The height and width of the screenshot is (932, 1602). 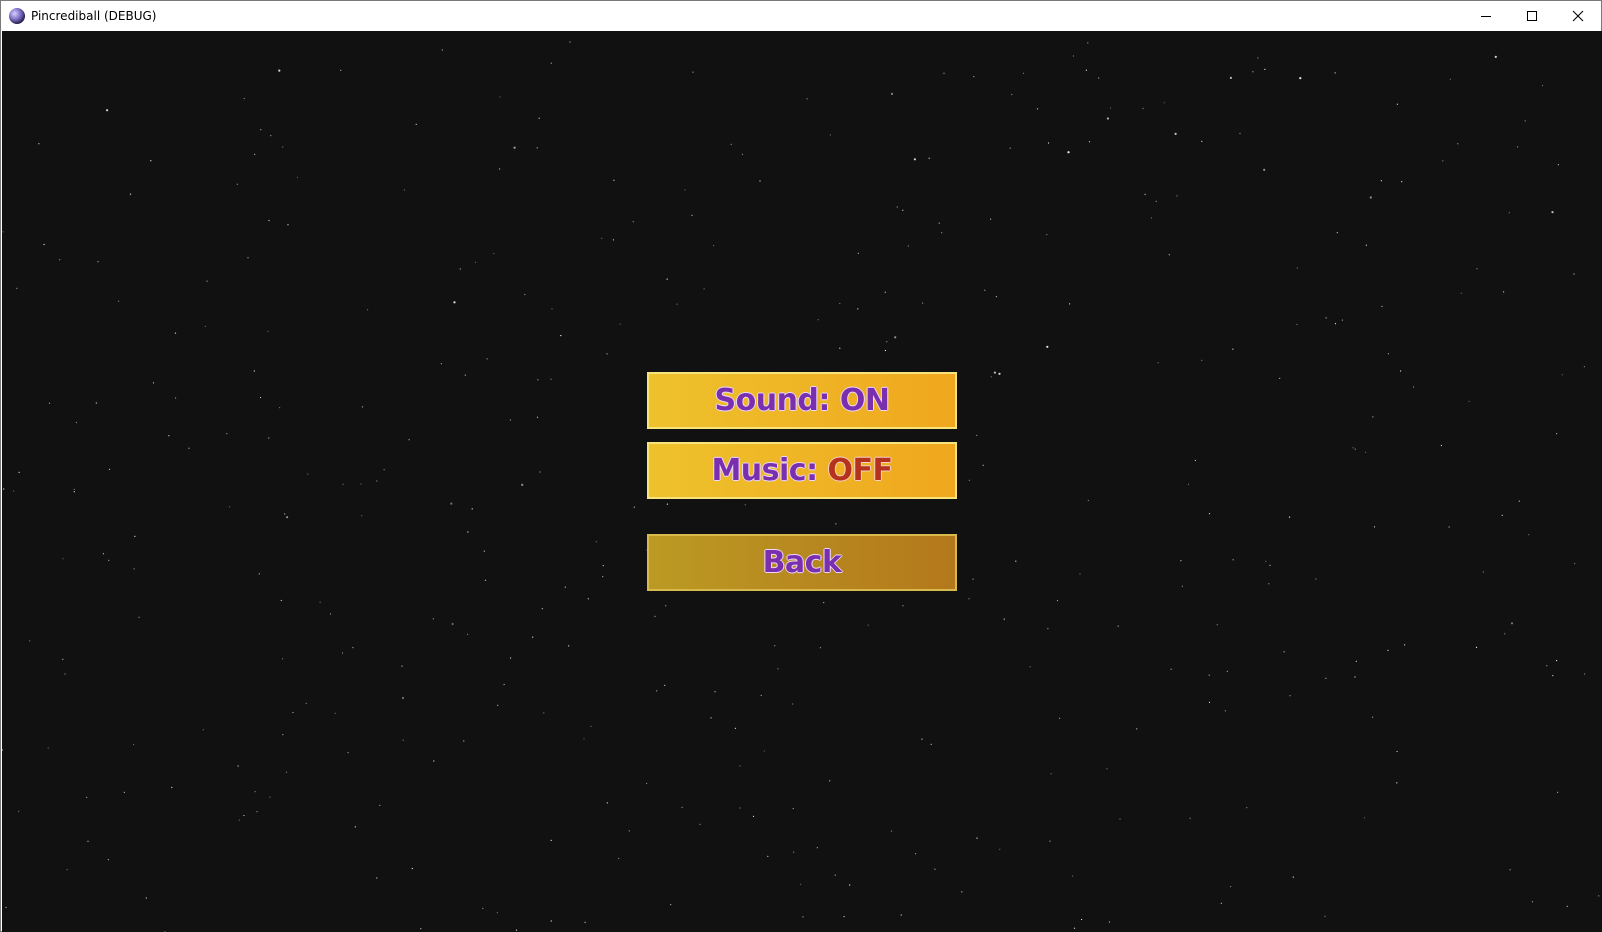 What do you see at coordinates (801, 16) in the screenshot?
I see `title-bar: Pincrediball (DEBUG)` at bounding box center [801, 16].